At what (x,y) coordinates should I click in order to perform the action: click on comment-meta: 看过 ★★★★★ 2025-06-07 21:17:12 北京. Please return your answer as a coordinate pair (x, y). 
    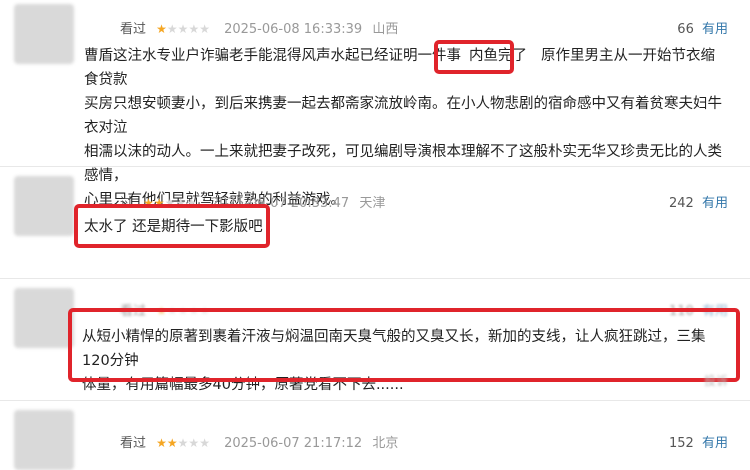
    Looking at the image, I should click on (259, 441).